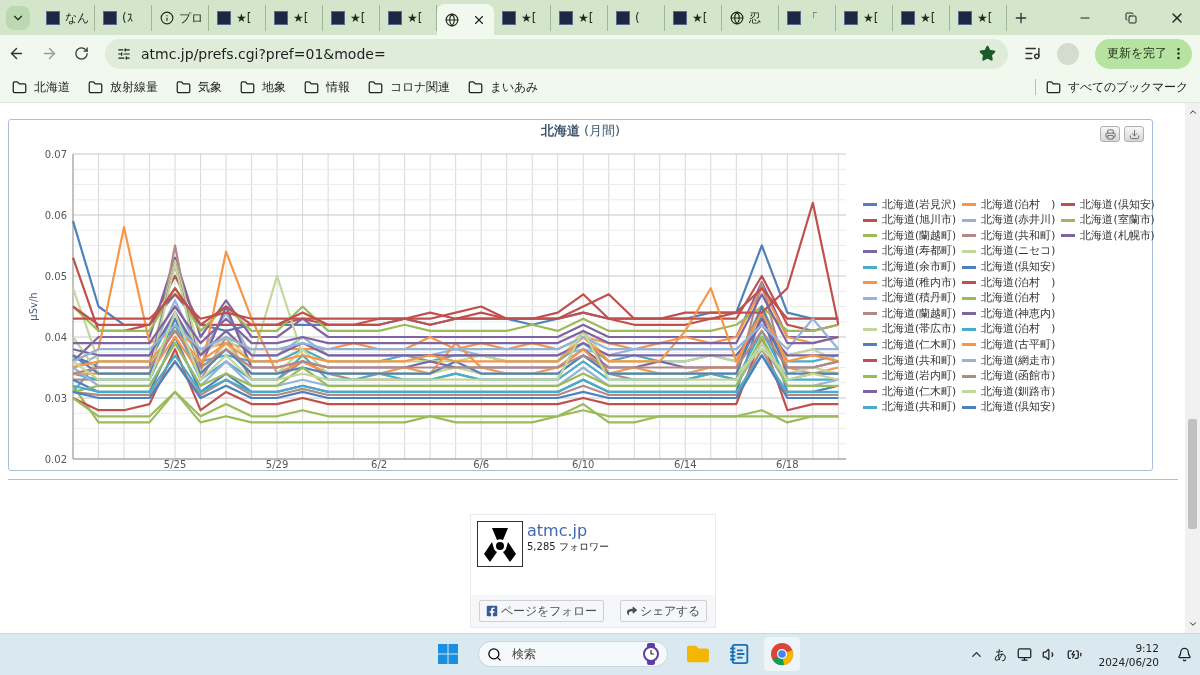  What do you see at coordinates (1018, 220) in the screenshot?
I see `legend-label: 北海道(赤井川)` at bounding box center [1018, 220].